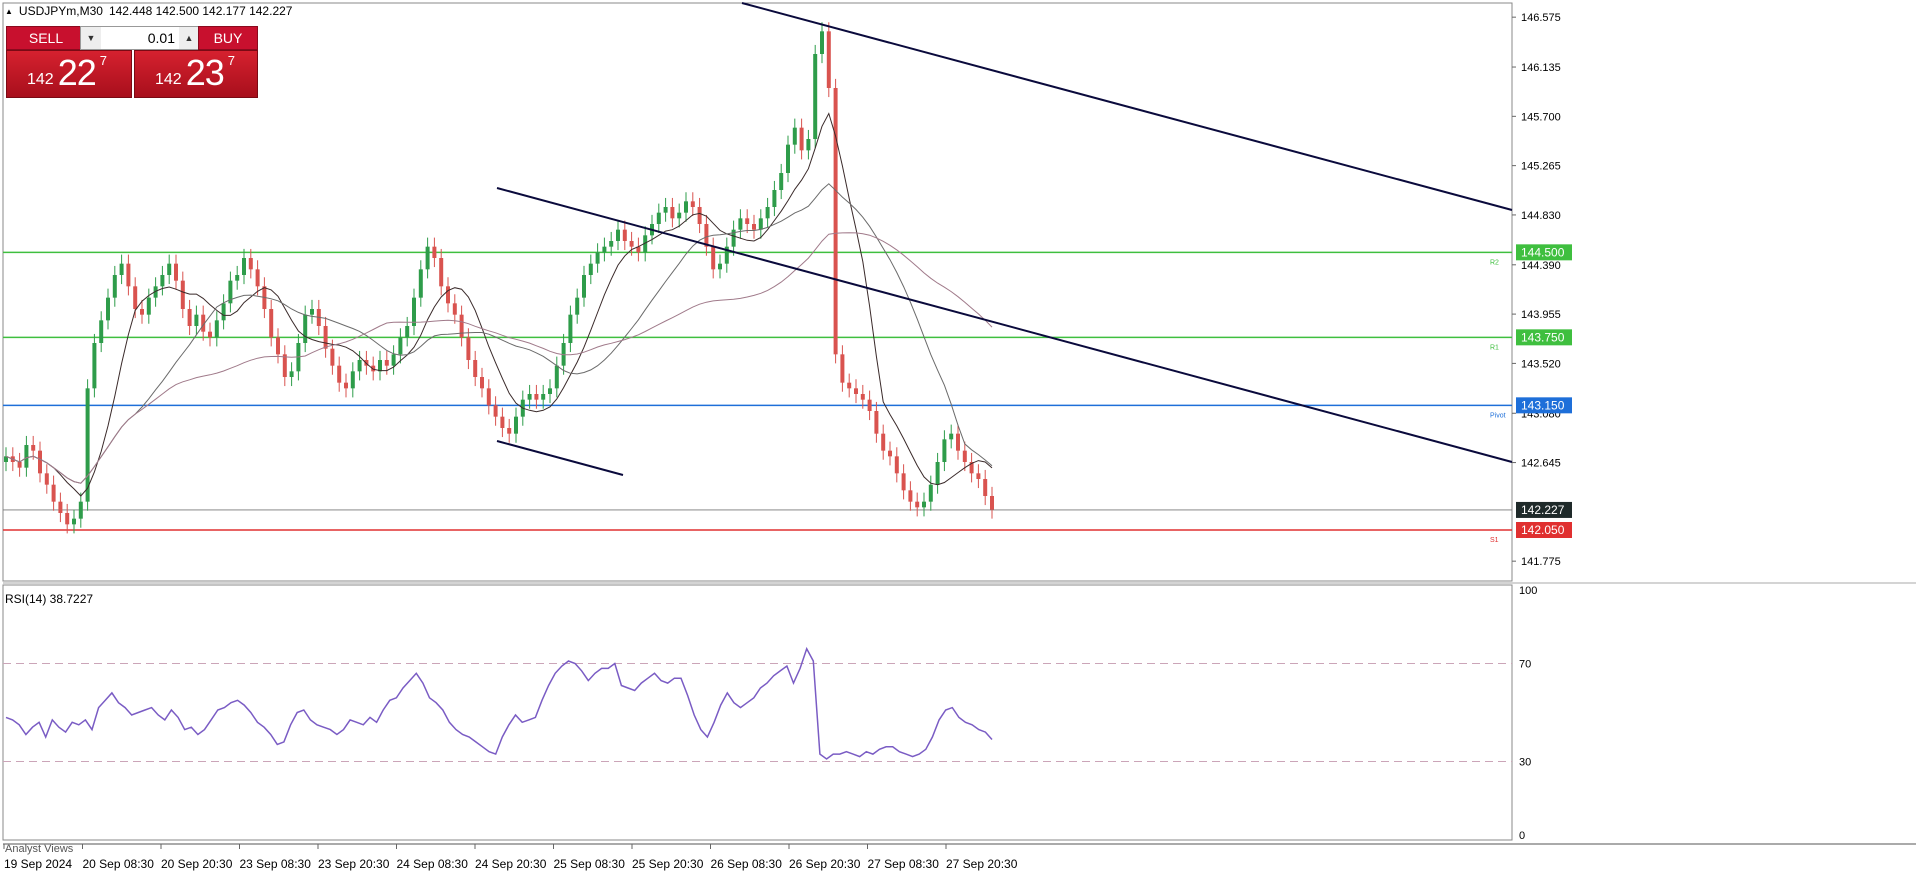 This screenshot has width=1916, height=874. Describe the element at coordinates (1541, 364) in the screenshot. I see `price-tick-label: 143.520` at that location.